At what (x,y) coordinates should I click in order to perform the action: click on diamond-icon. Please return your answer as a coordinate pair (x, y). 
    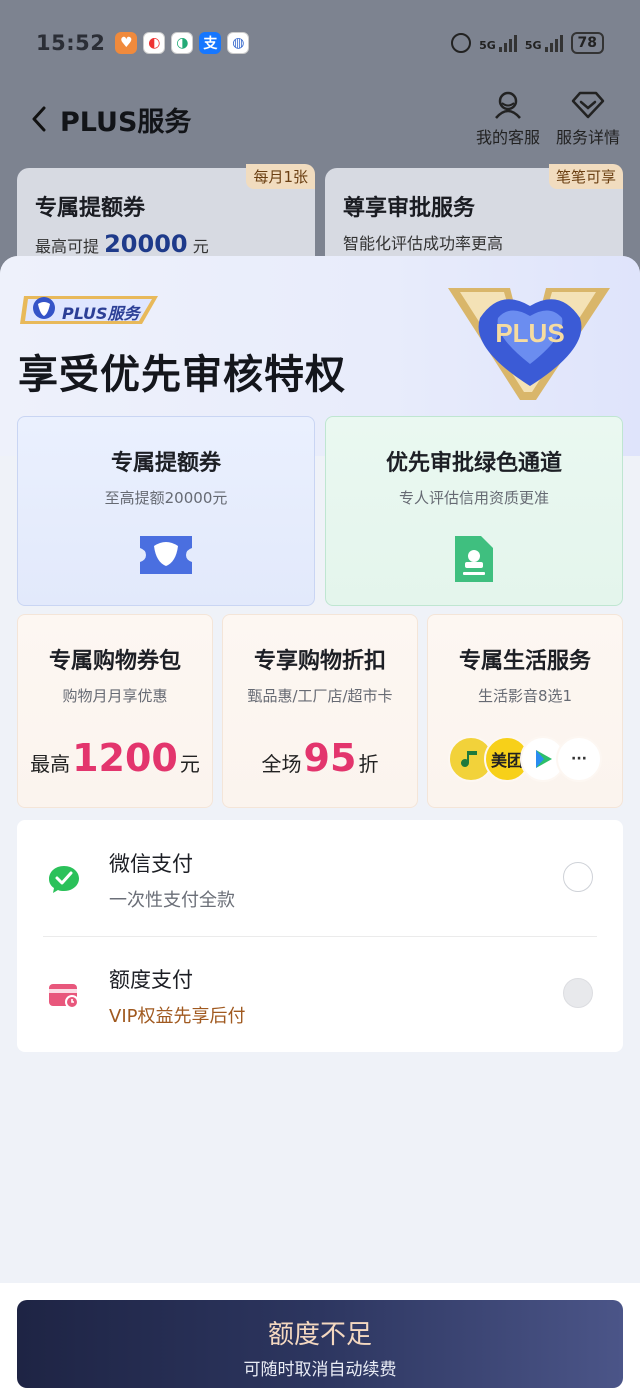
    Looking at the image, I should click on (588, 105).